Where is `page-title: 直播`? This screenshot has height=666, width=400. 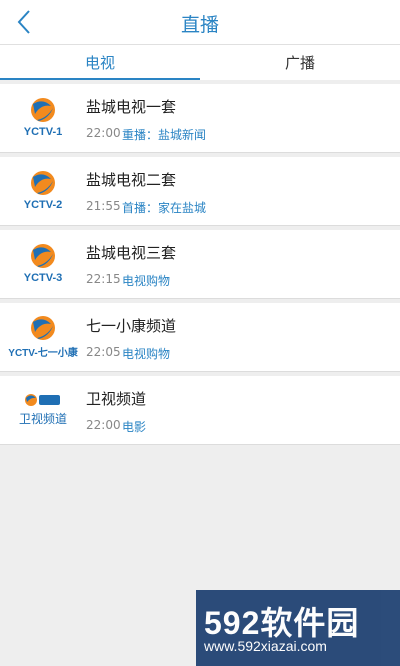
page-title: 直播 is located at coordinates (199, 25).